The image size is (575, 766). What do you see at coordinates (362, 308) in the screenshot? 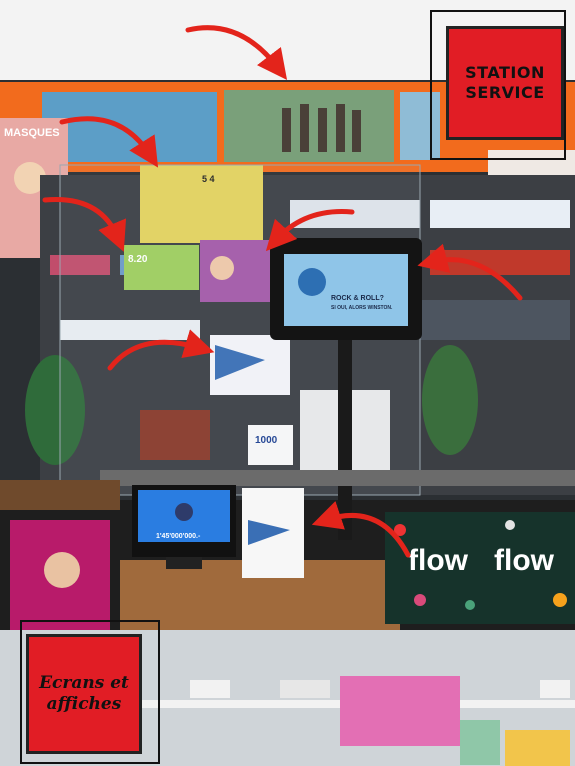
I see `tablet-subline: SI OUI, ALORS WINSTON.` at bounding box center [362, 308].